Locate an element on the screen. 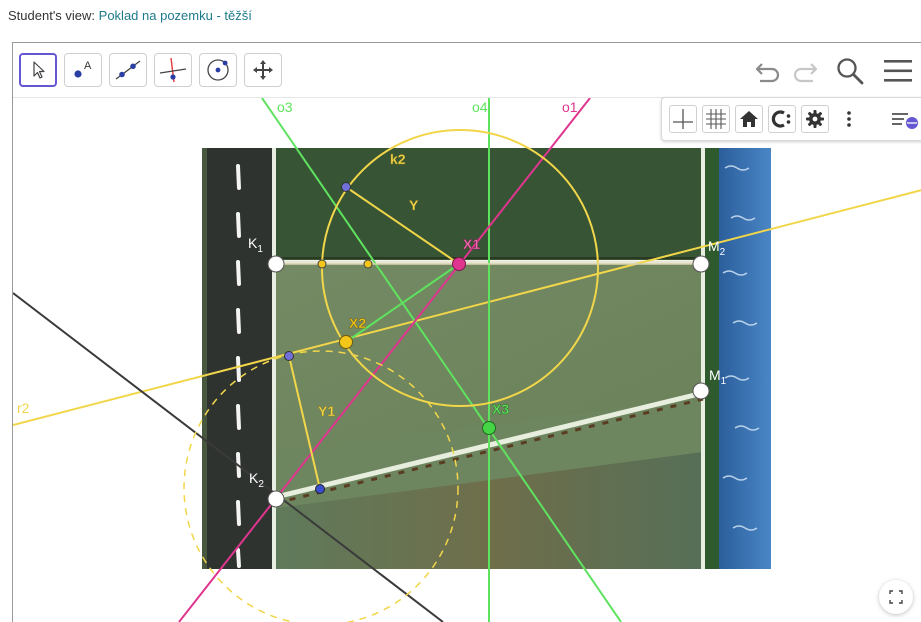 The height and width of the screenshot is (622, 921). label-m1-sub: 1 is located at coordinates (724, 381).